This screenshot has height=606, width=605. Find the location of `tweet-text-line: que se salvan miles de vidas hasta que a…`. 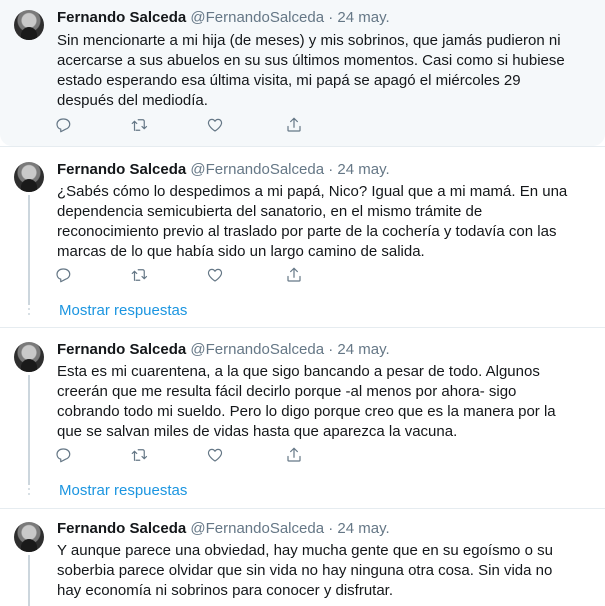

tweet-text-line: que se salvan miles de vidas hasta que a… is located at coordinates (257, 431).